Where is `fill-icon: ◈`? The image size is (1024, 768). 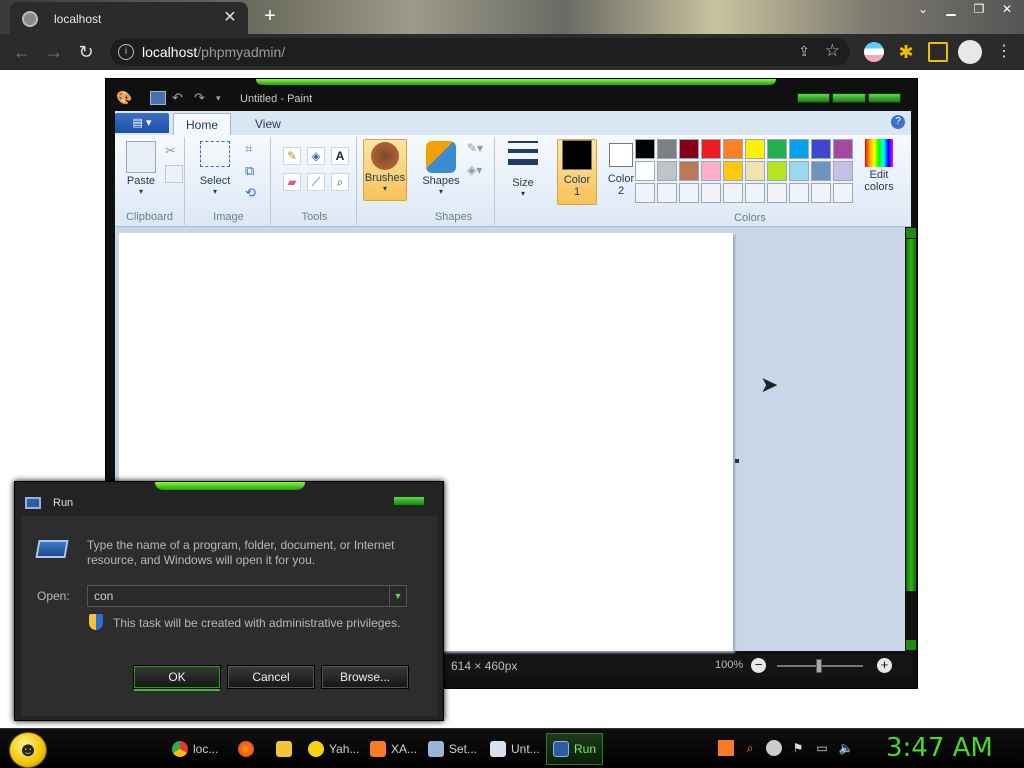
fill-icon: ◈ is located at coordinates (316, 156).